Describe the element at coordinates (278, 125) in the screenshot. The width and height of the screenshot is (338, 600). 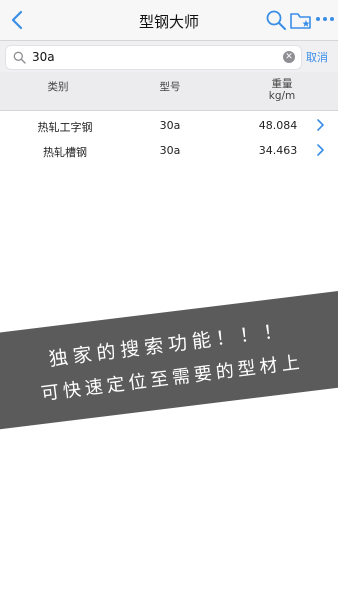
I see `row-weight: 48.084` at that location.